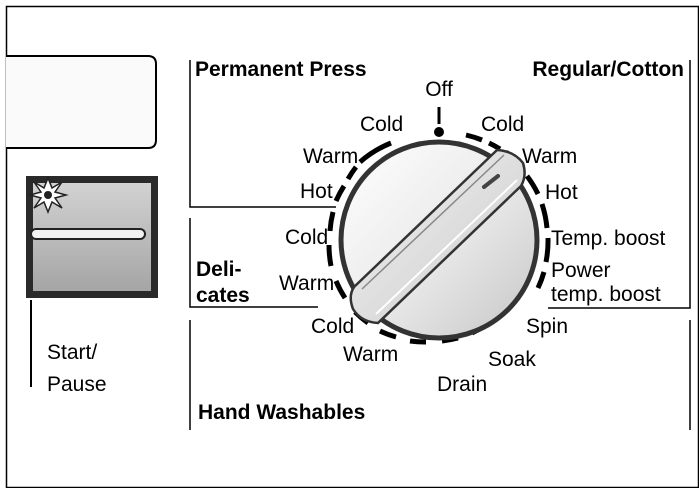  What do you see at coordinates (219, 269) in the screenshot?
I see `section-delicates-line1: Deli-` at bounding box center [219, 269].